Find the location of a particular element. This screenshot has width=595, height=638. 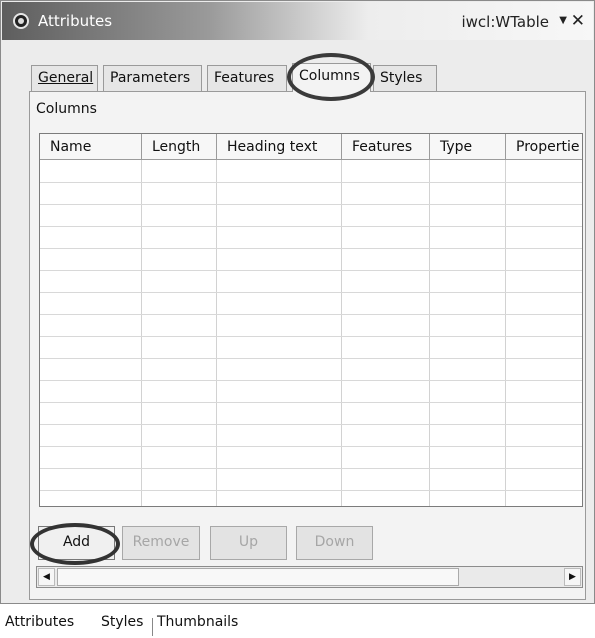

view-menu-icon: ▼ is located at coordinates (563, 20).